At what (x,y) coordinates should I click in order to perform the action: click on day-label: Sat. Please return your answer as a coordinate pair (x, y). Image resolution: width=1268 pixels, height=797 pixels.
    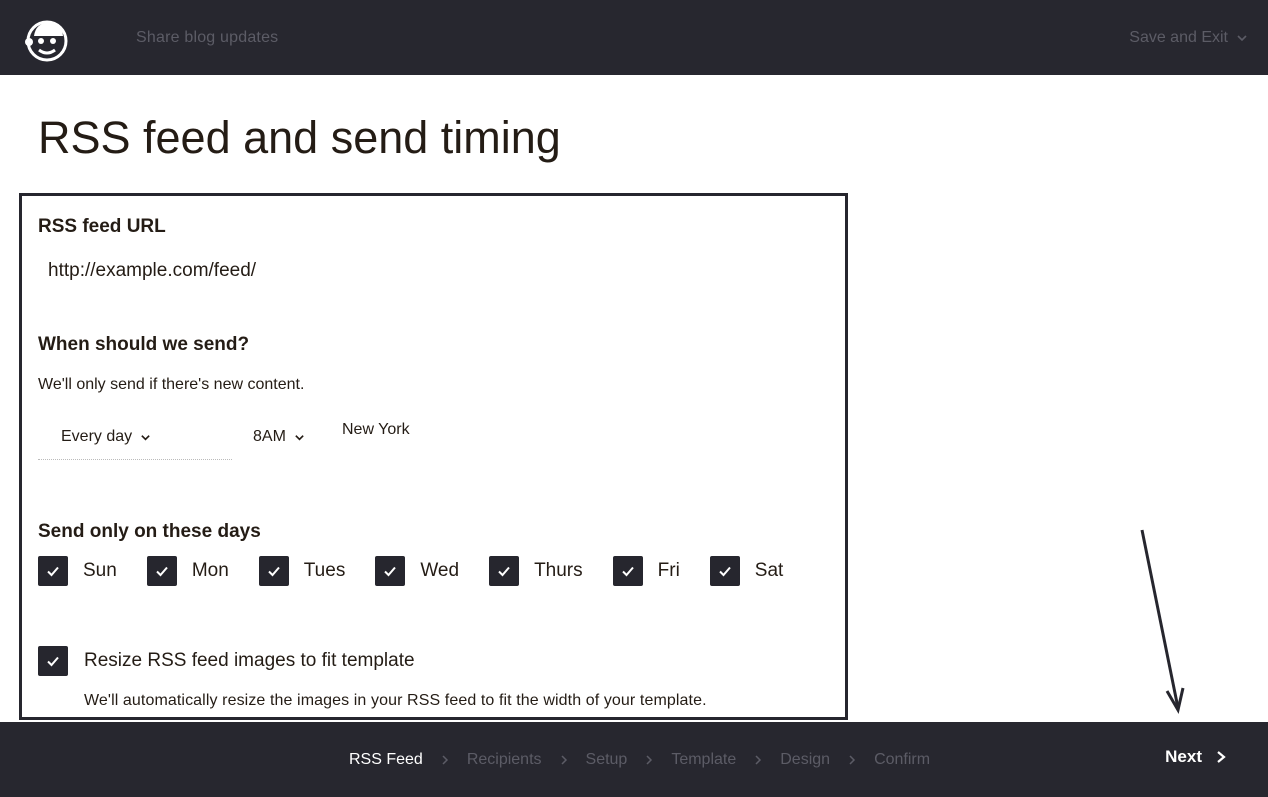
    Looking at the image, I should click on (769, 570).